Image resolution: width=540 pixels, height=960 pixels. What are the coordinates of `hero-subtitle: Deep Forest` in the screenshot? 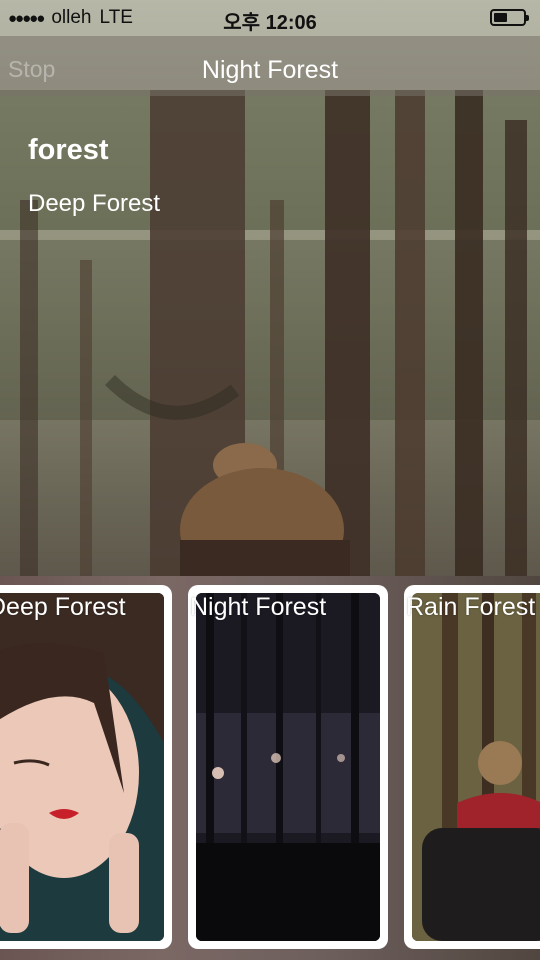 It's located at (94, 203).